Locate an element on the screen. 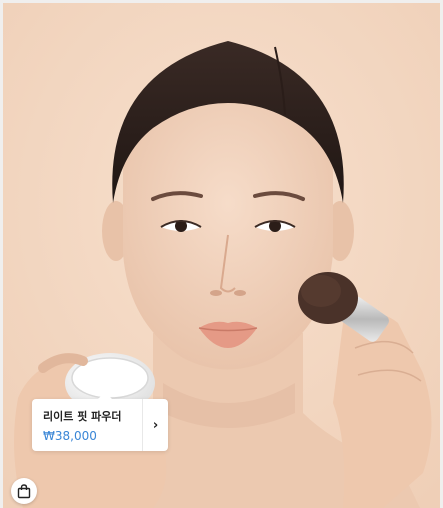 This screenshot has width=443, height=508. shopping-bag-button is located at coordinates (24, 491).